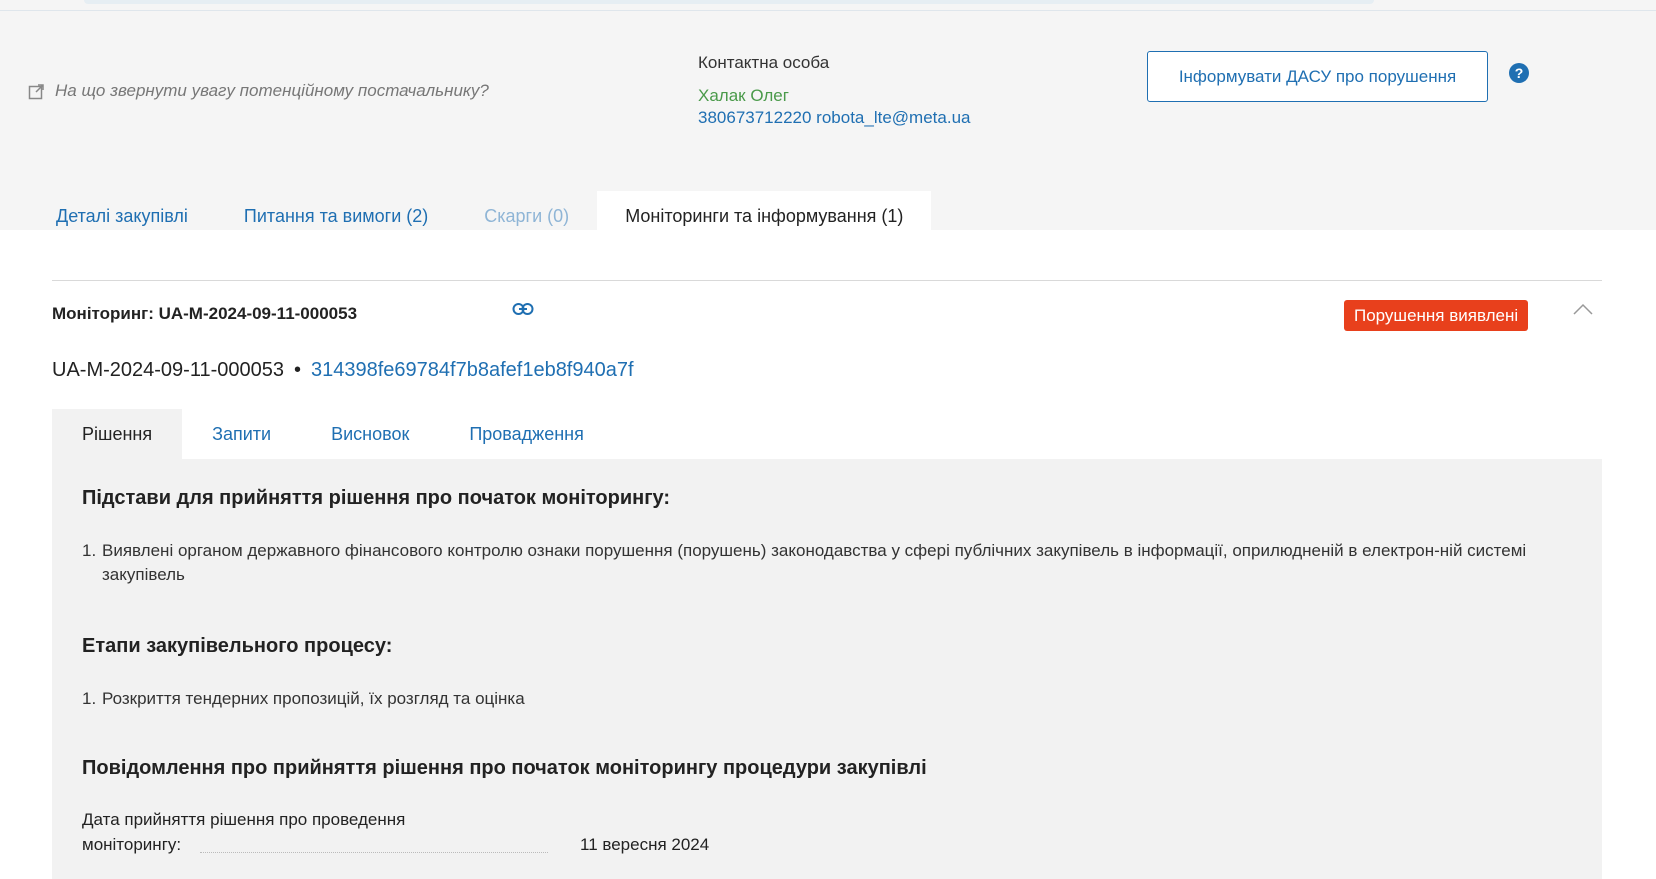 The width and height of the screenshot is (1656, 879). I want to click on contact-person-label: Контактна особа, so click(764, 62).